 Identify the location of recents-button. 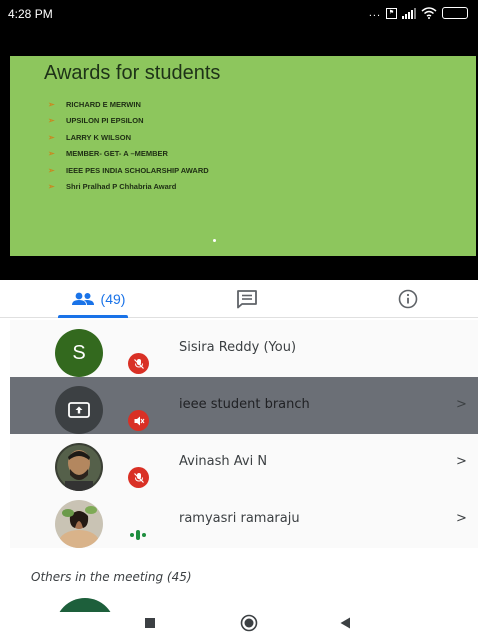
(150, 623).